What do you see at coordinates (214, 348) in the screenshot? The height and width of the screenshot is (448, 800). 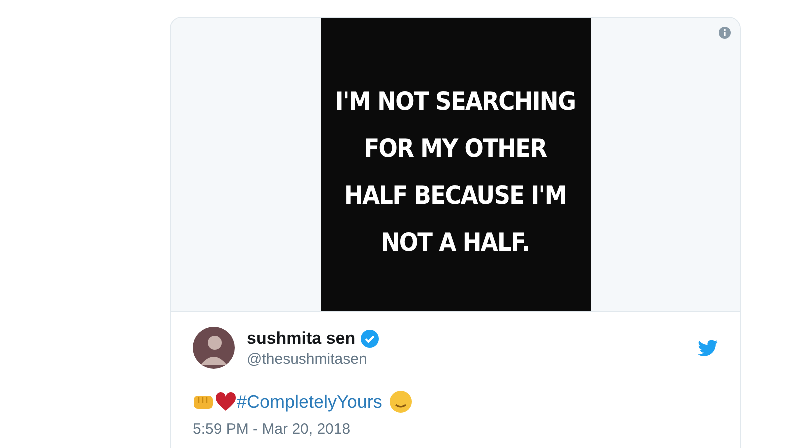 I see `avatar` at bounding box center [214, 348].